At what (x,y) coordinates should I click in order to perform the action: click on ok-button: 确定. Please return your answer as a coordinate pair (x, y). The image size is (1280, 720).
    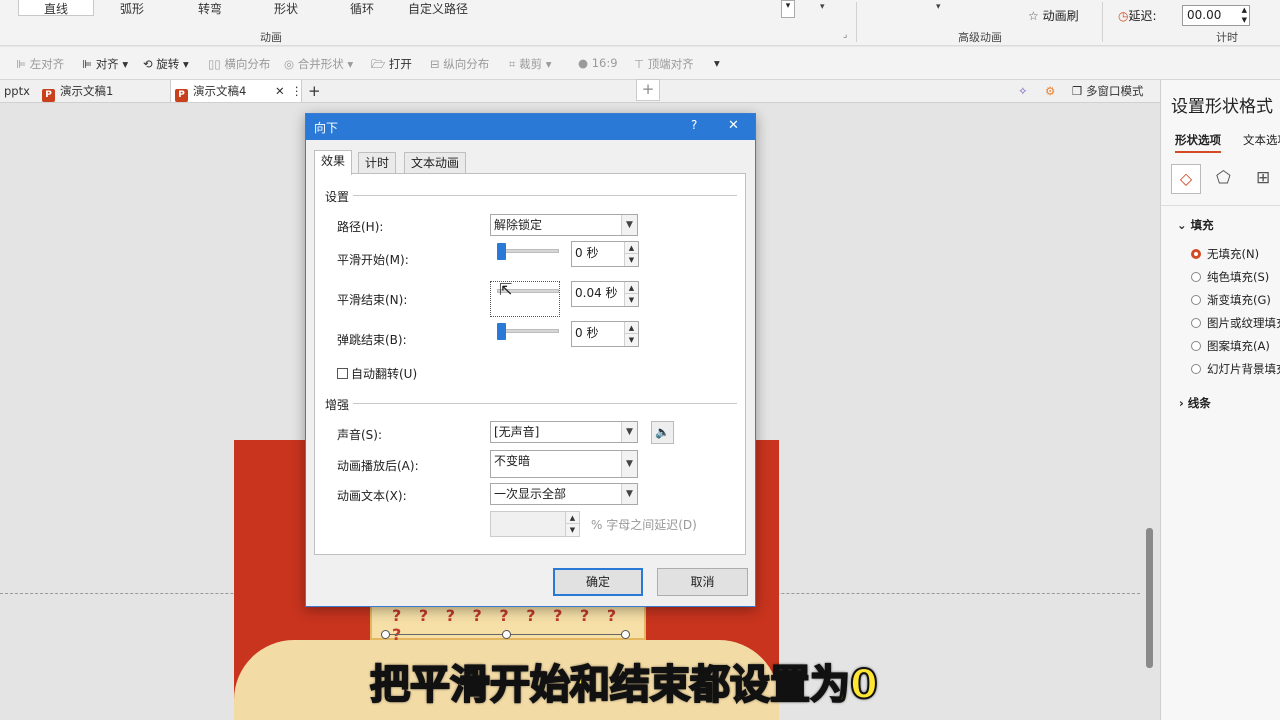
    Looking at the image, I should click on (598, 582).